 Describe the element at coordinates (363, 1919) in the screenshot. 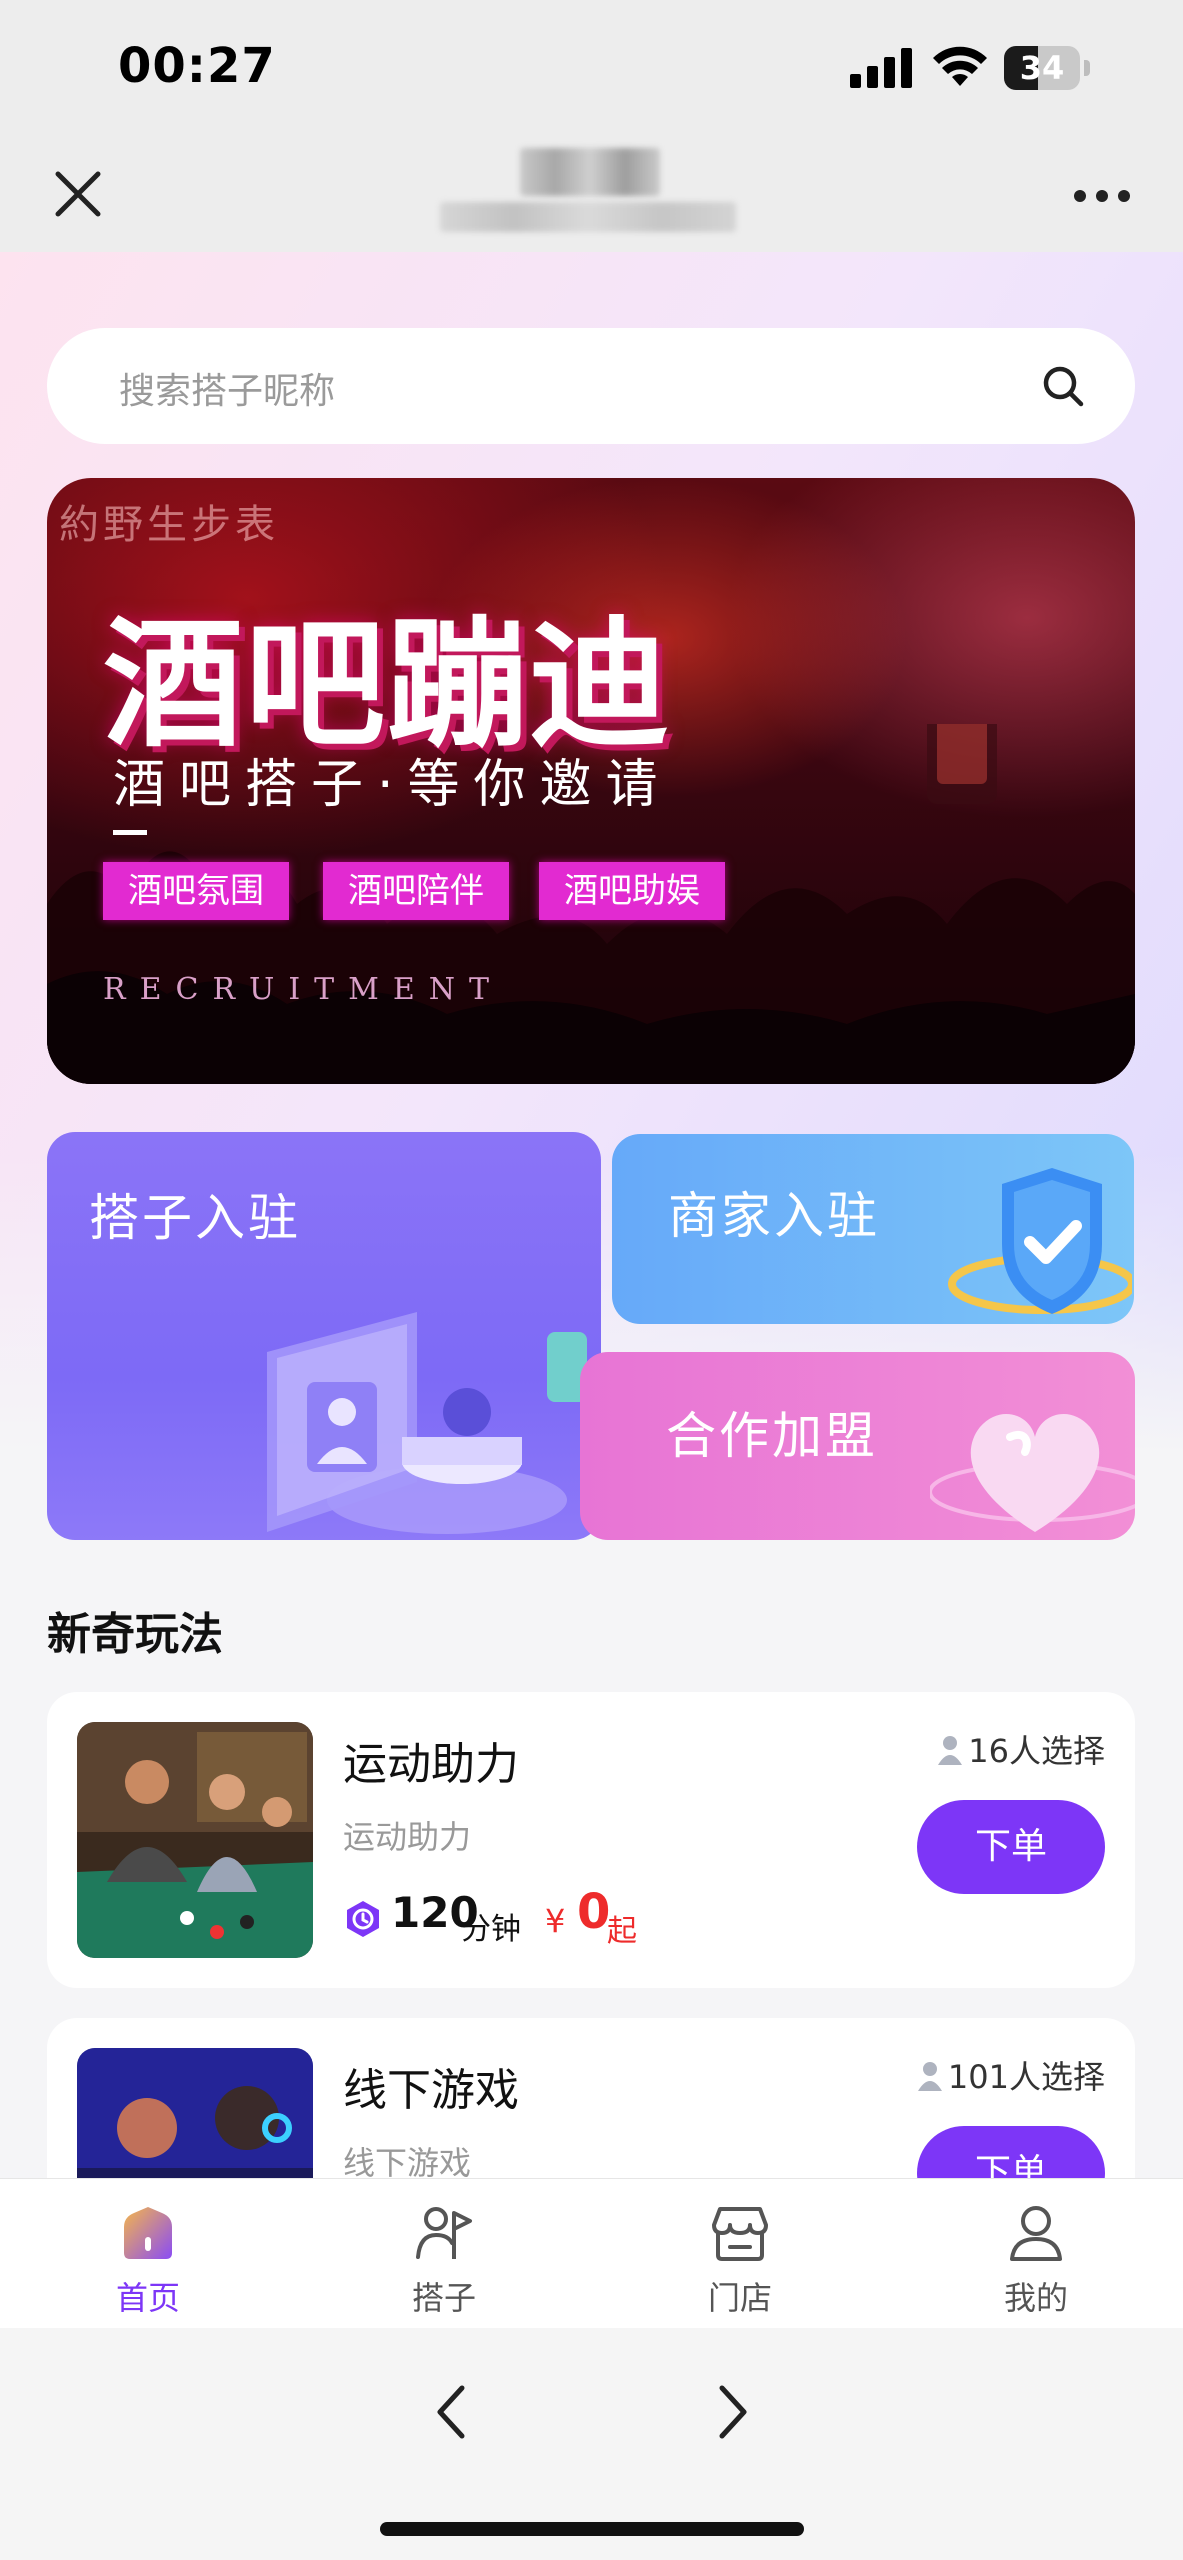

I see `clock-icon` at that location.